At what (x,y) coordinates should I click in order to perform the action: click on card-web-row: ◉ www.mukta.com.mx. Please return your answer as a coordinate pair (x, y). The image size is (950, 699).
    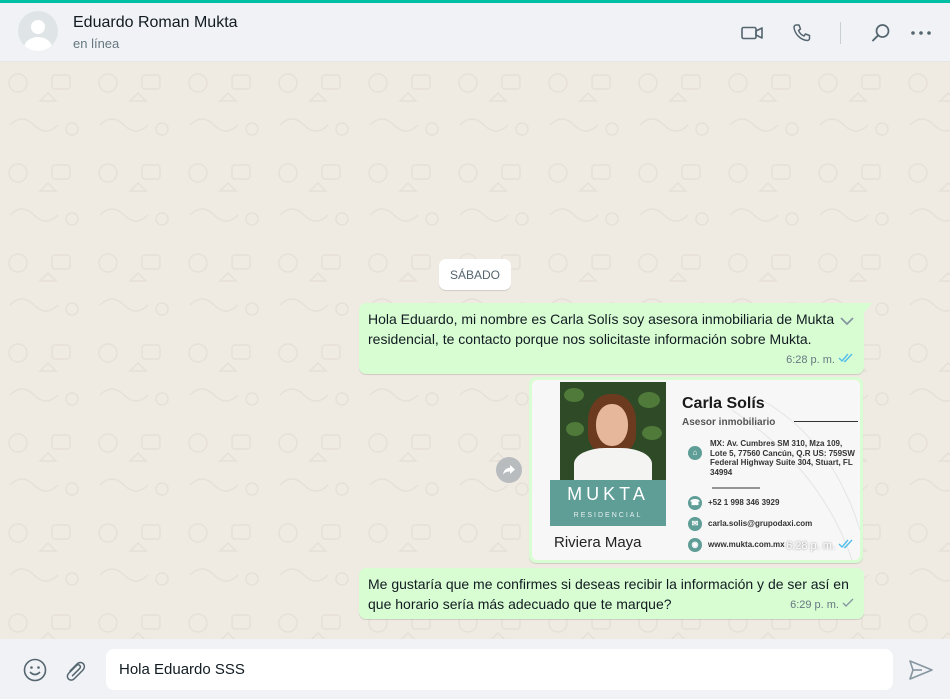
    Looking at the image, I should click on (736, 545).